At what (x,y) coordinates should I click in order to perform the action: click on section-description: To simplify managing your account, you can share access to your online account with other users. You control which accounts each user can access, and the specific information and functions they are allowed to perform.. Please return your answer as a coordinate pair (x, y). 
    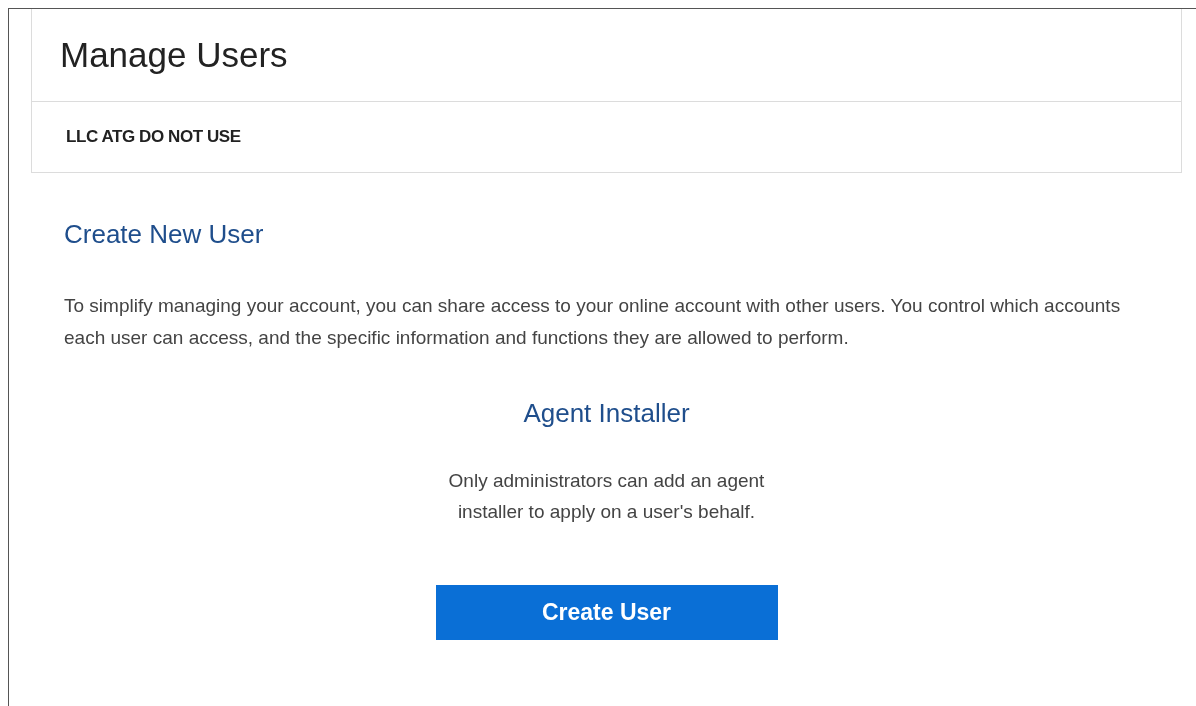
    Looking at the image, I should click on (593, 322).